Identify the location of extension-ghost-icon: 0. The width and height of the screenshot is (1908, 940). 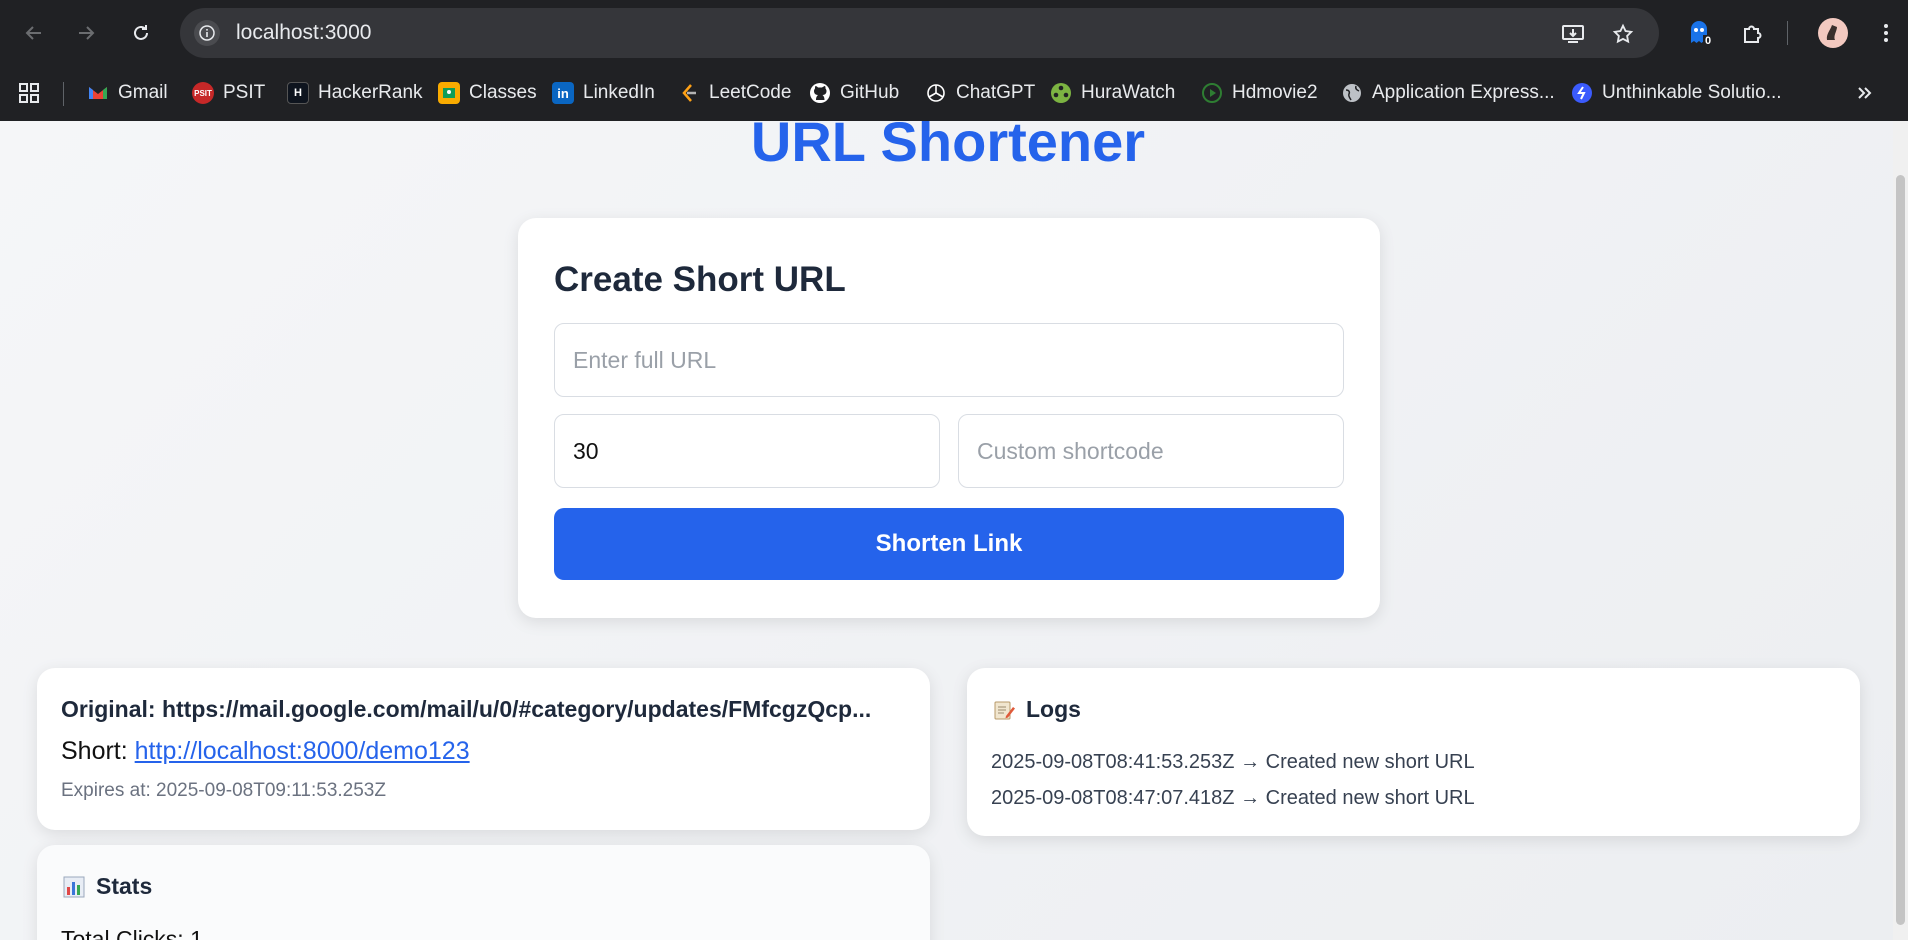
(1699, 33).